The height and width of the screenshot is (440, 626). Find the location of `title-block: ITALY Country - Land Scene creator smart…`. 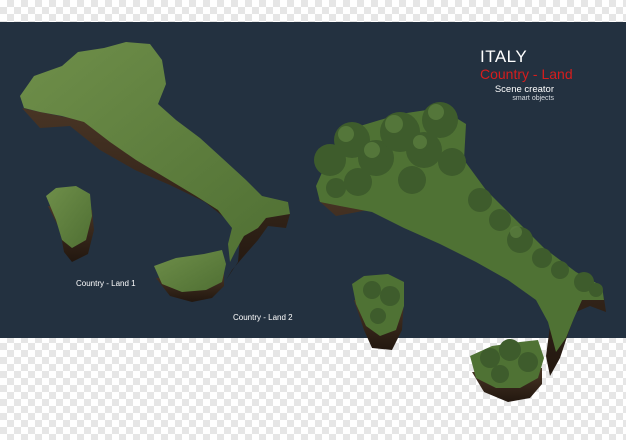

title-block: ITALY Country - Land Scene creator smart… is located at coordinates (545, 75).